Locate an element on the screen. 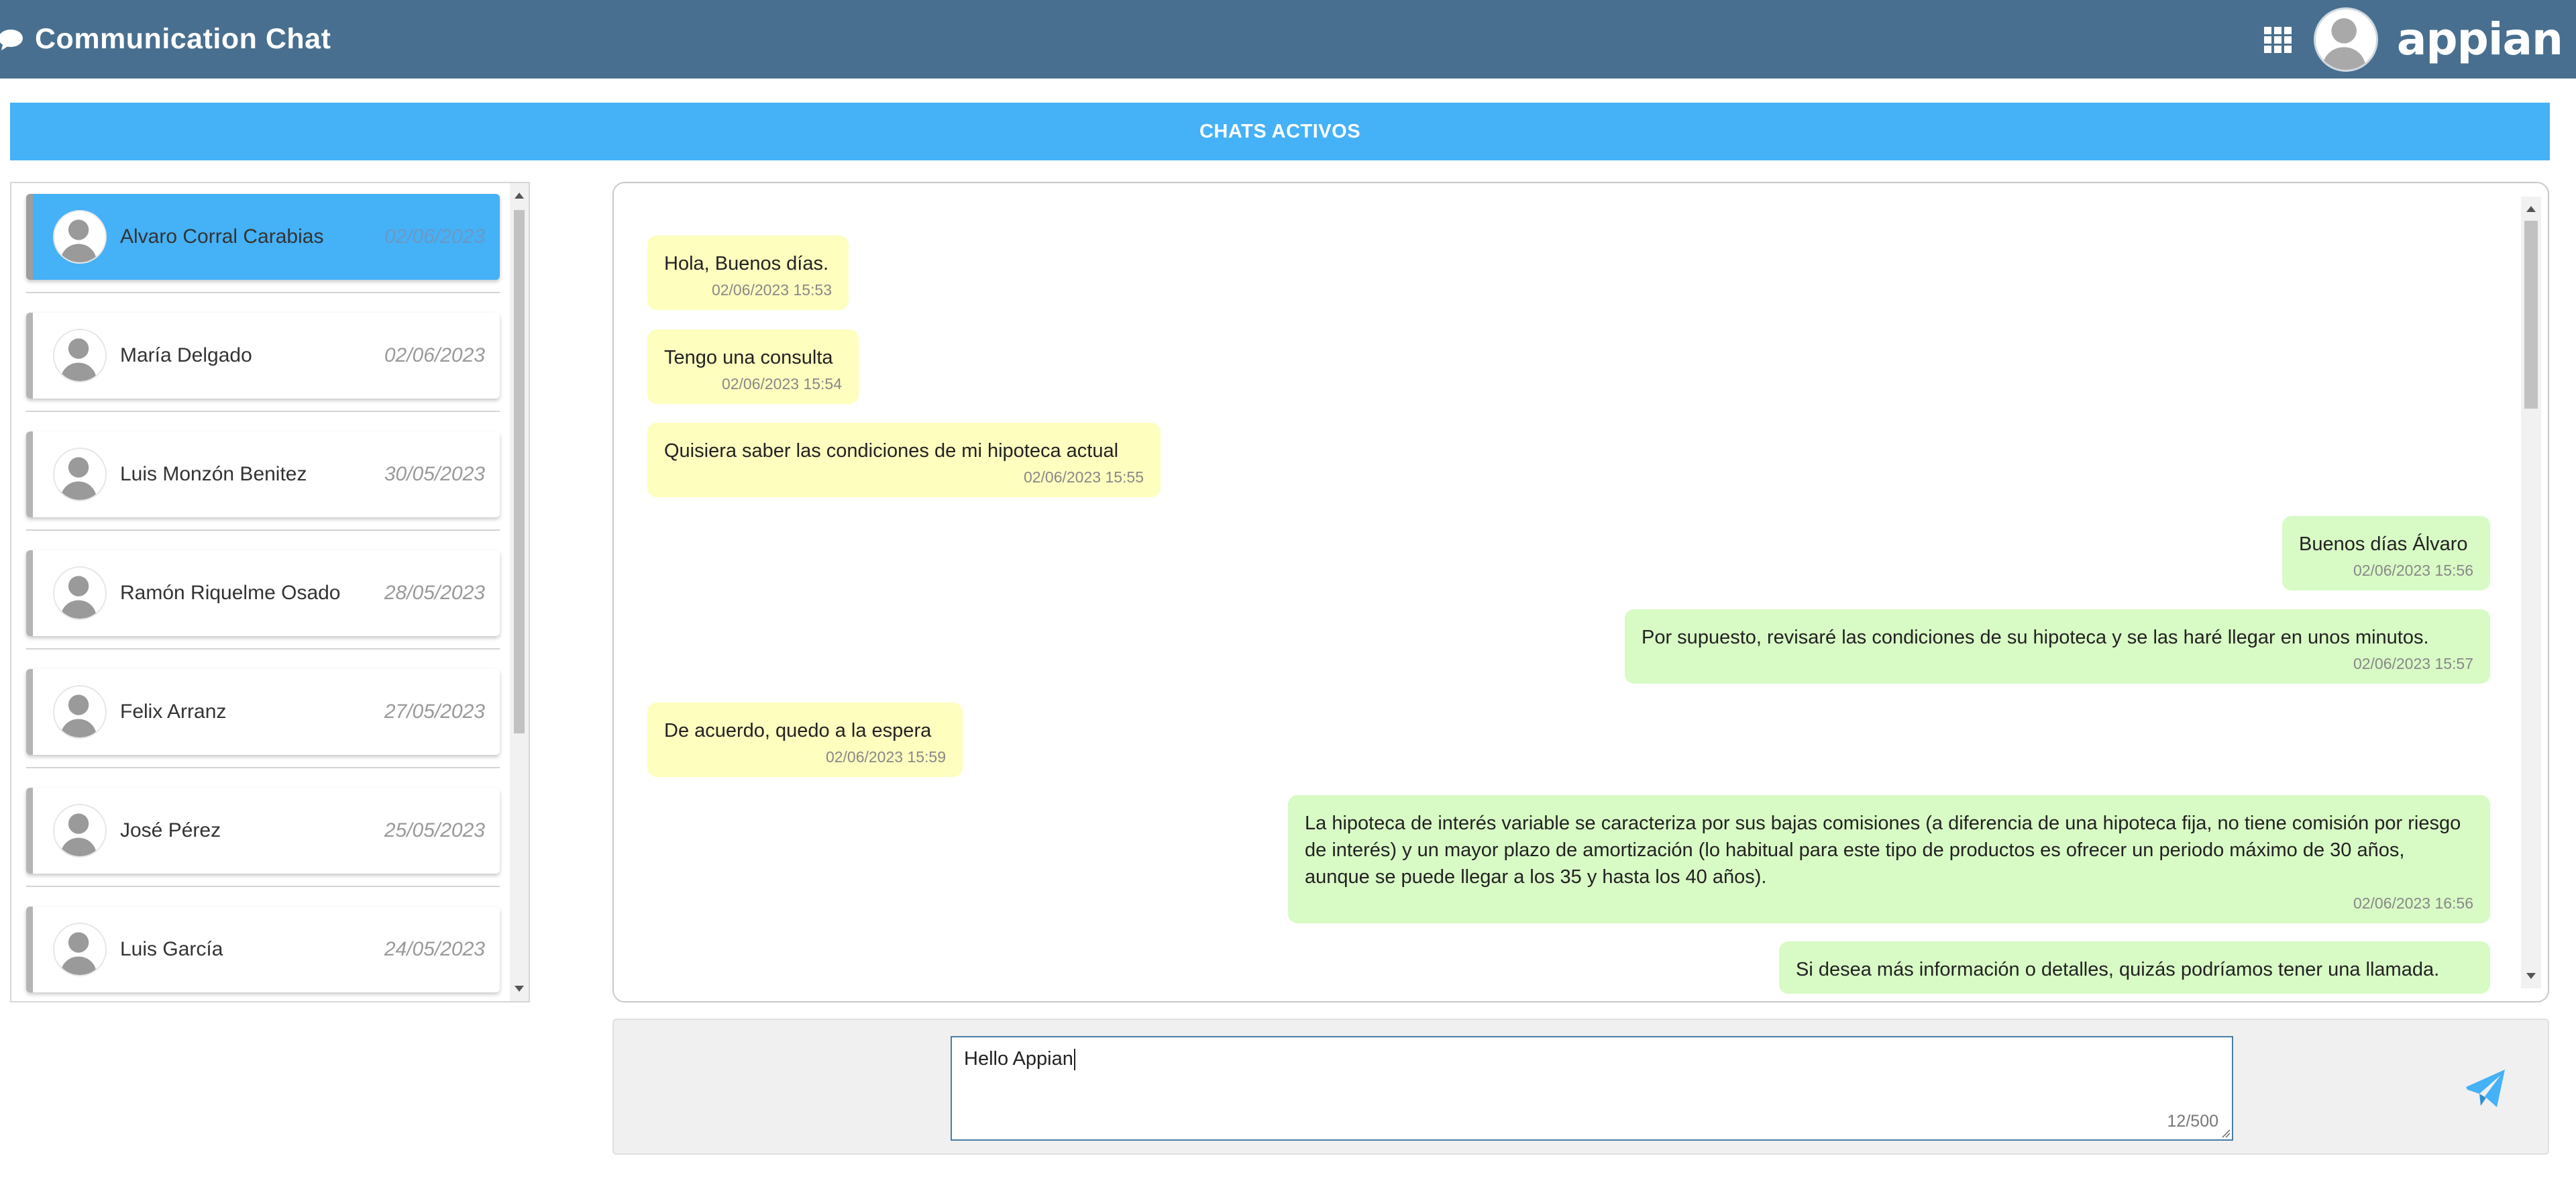 Image resolution: width=2576 pixels, height=1187 pixels. active-chats-banner: CHATS ACTIVOS is located at coordinates (1280, 131).